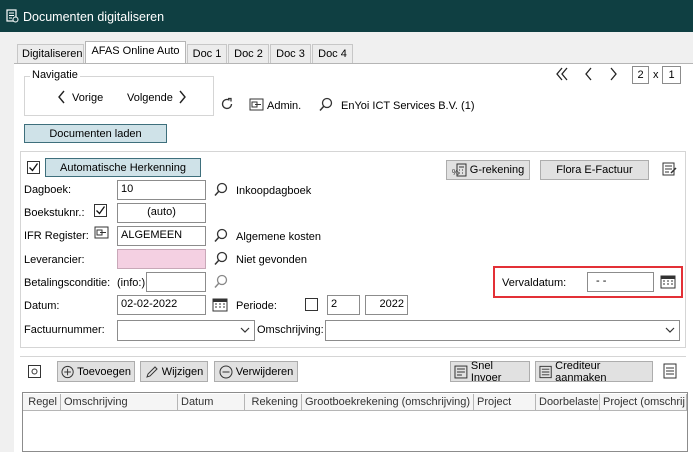 The width and height of the screenshot is (693, 452). I want to click on tab-afas-online-auto: AFAS Online Auto, so click(135, 52).